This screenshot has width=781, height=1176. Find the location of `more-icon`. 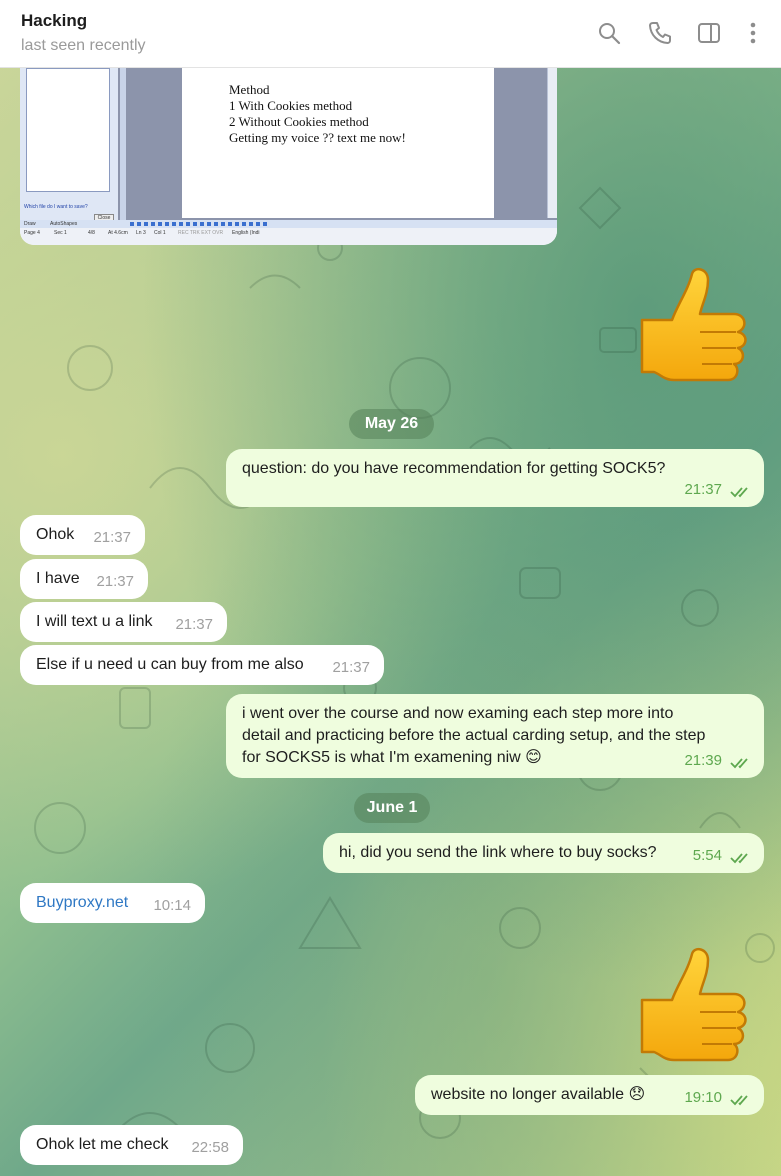

more-icon is located at coordinates (753, 33).